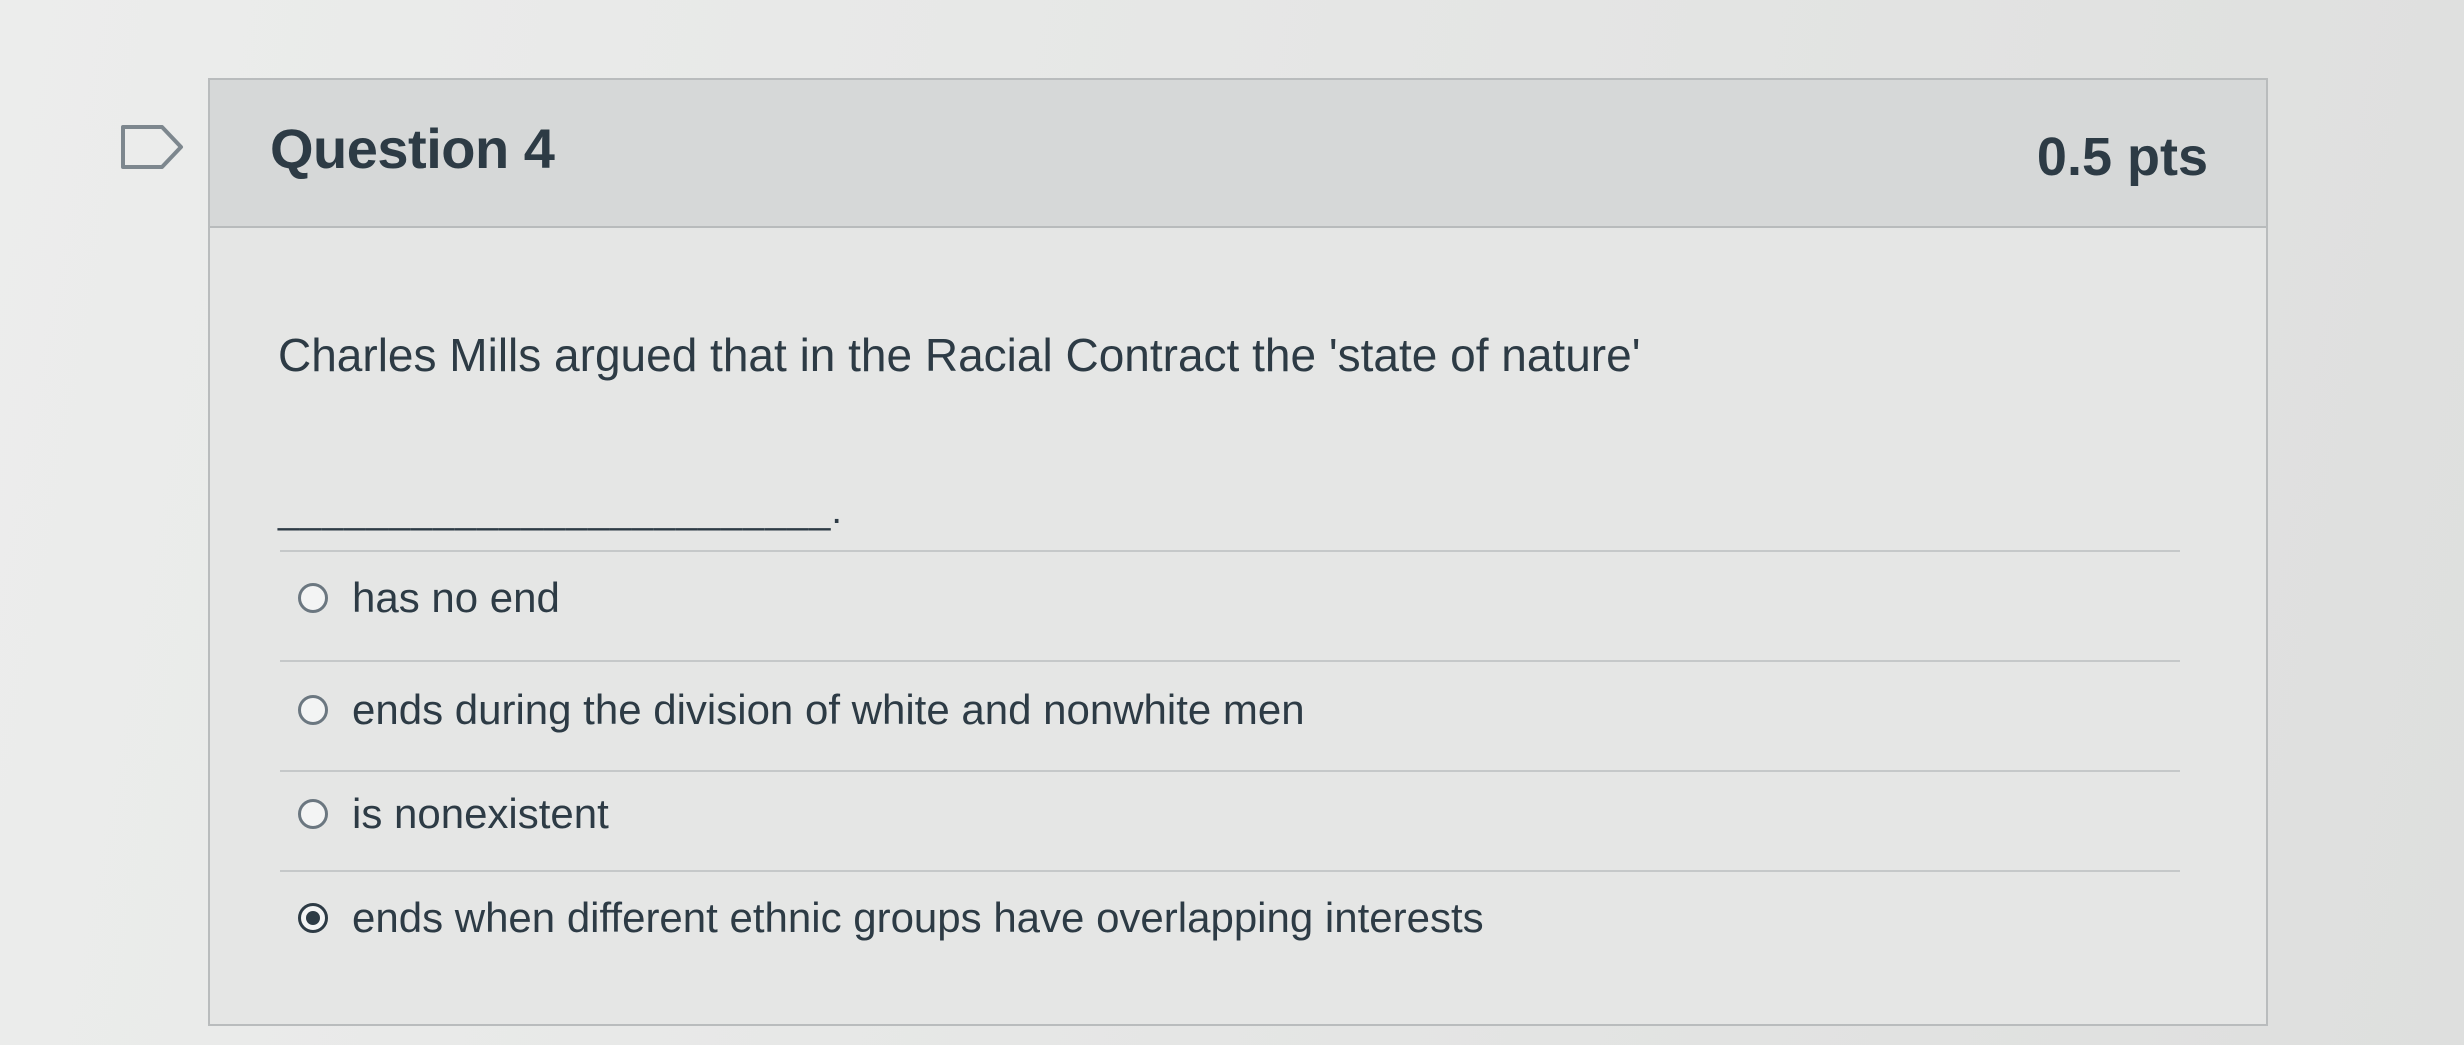  Describe the element at coordinates (456, 597) in the screenshot. I see `answer-label: has no end` at that location.